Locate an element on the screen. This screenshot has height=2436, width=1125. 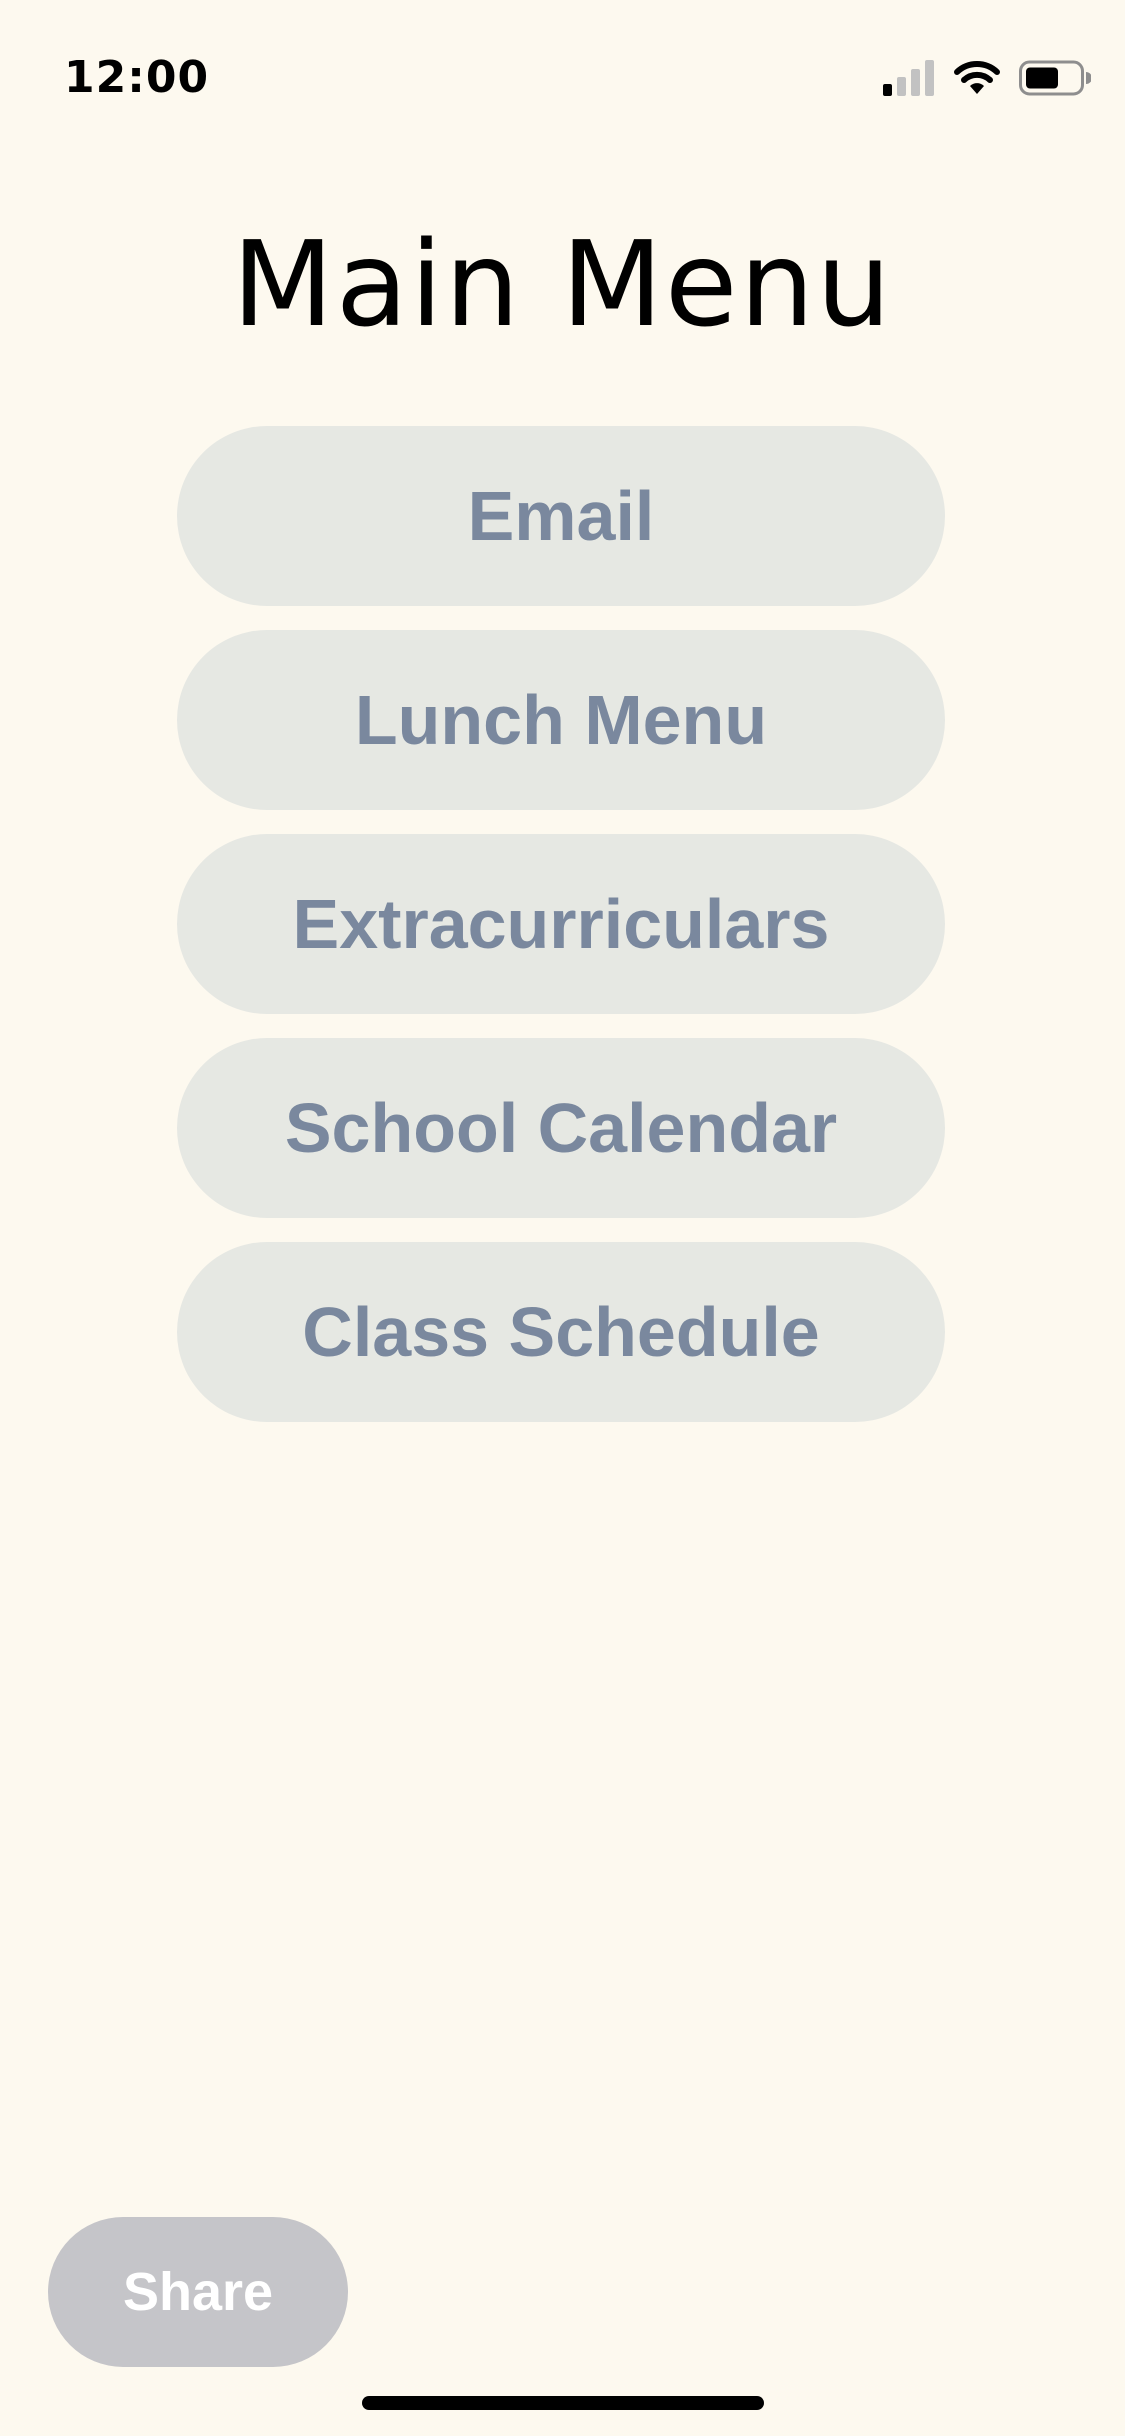
status-time: 12:00 is located at coordinates (137, 77).